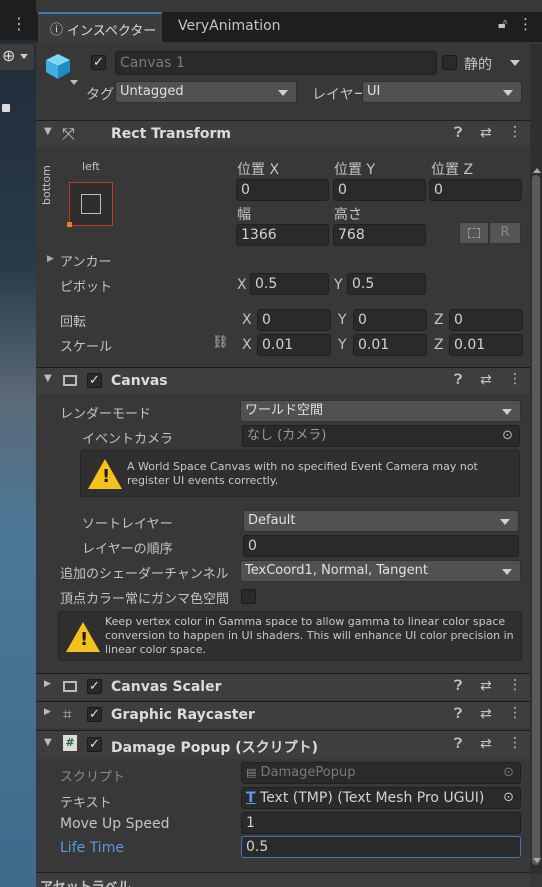 The height and width of the screenshot is (887, 542). What do you see at coordinates (94, 744) in the screenshot?
I see `damage-popup-enabled-checkbox: ✓` at bounding box center [94, 744].